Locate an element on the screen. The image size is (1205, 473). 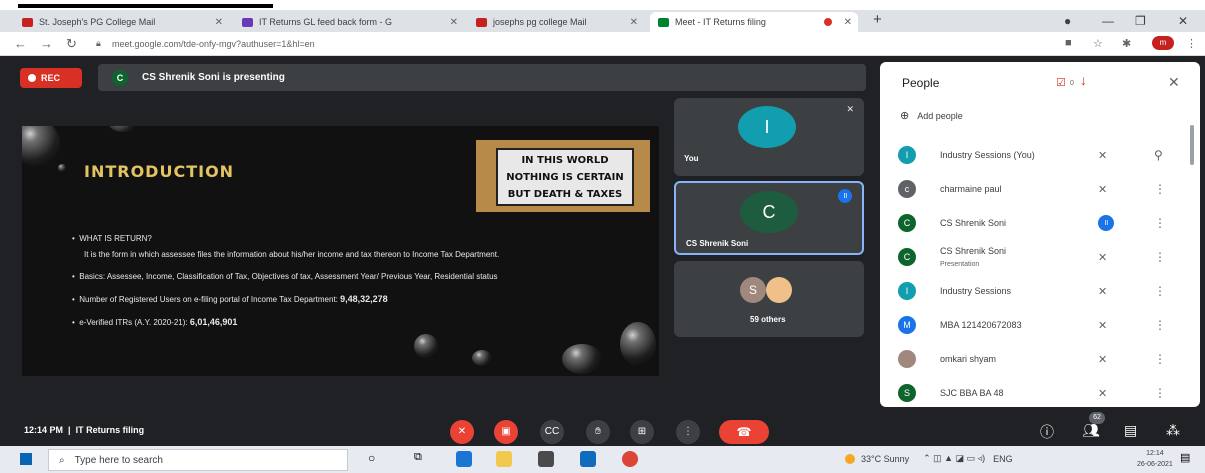
file-explorer-icon is located at coordinates (504, 459).